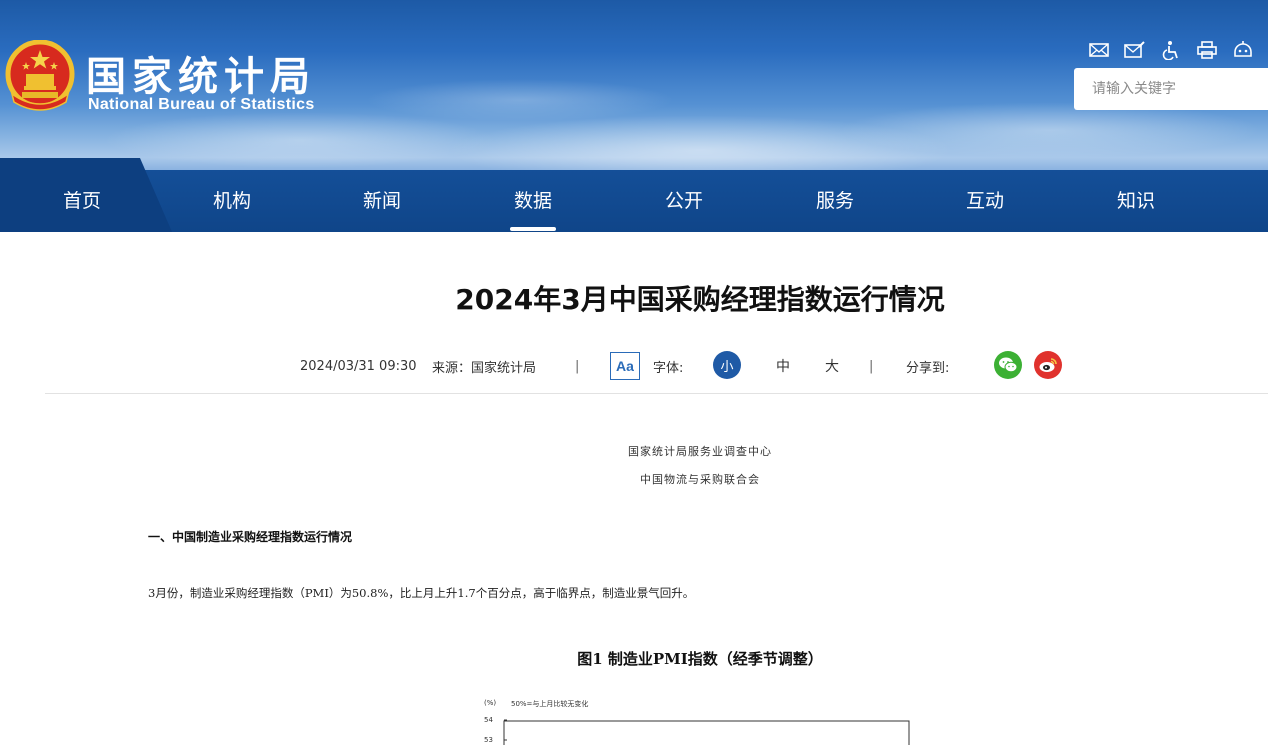 Image resolution: width=1268 pixels, height=745 pixels. What do you see at coordinates (832, 366) in the screenshot?
I see `font-size-large-button: 大` at bounding box center [832, 366].